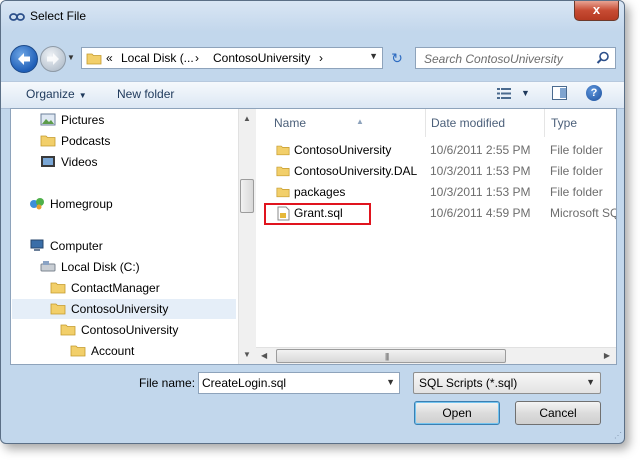 This screenshot has height=465, width=642. Describe the element at coordinates (48, 161) in the screenshot. I see `videos-icon` at that location.